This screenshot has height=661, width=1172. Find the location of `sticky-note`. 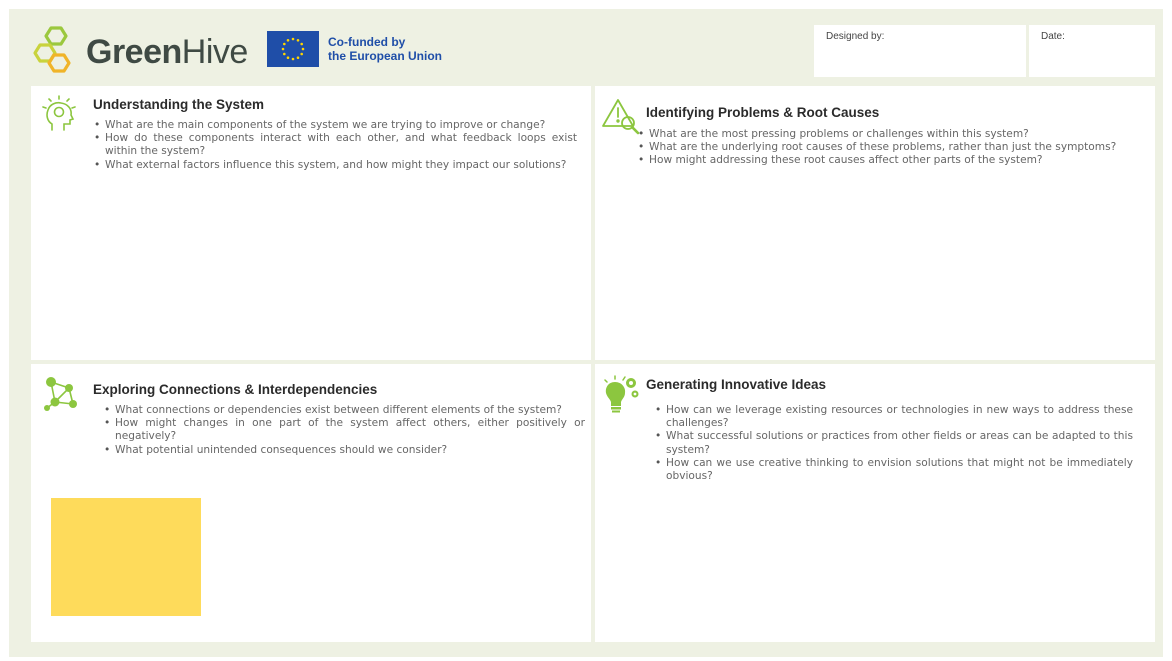

sticky-note is located at coordinates (126, 557).